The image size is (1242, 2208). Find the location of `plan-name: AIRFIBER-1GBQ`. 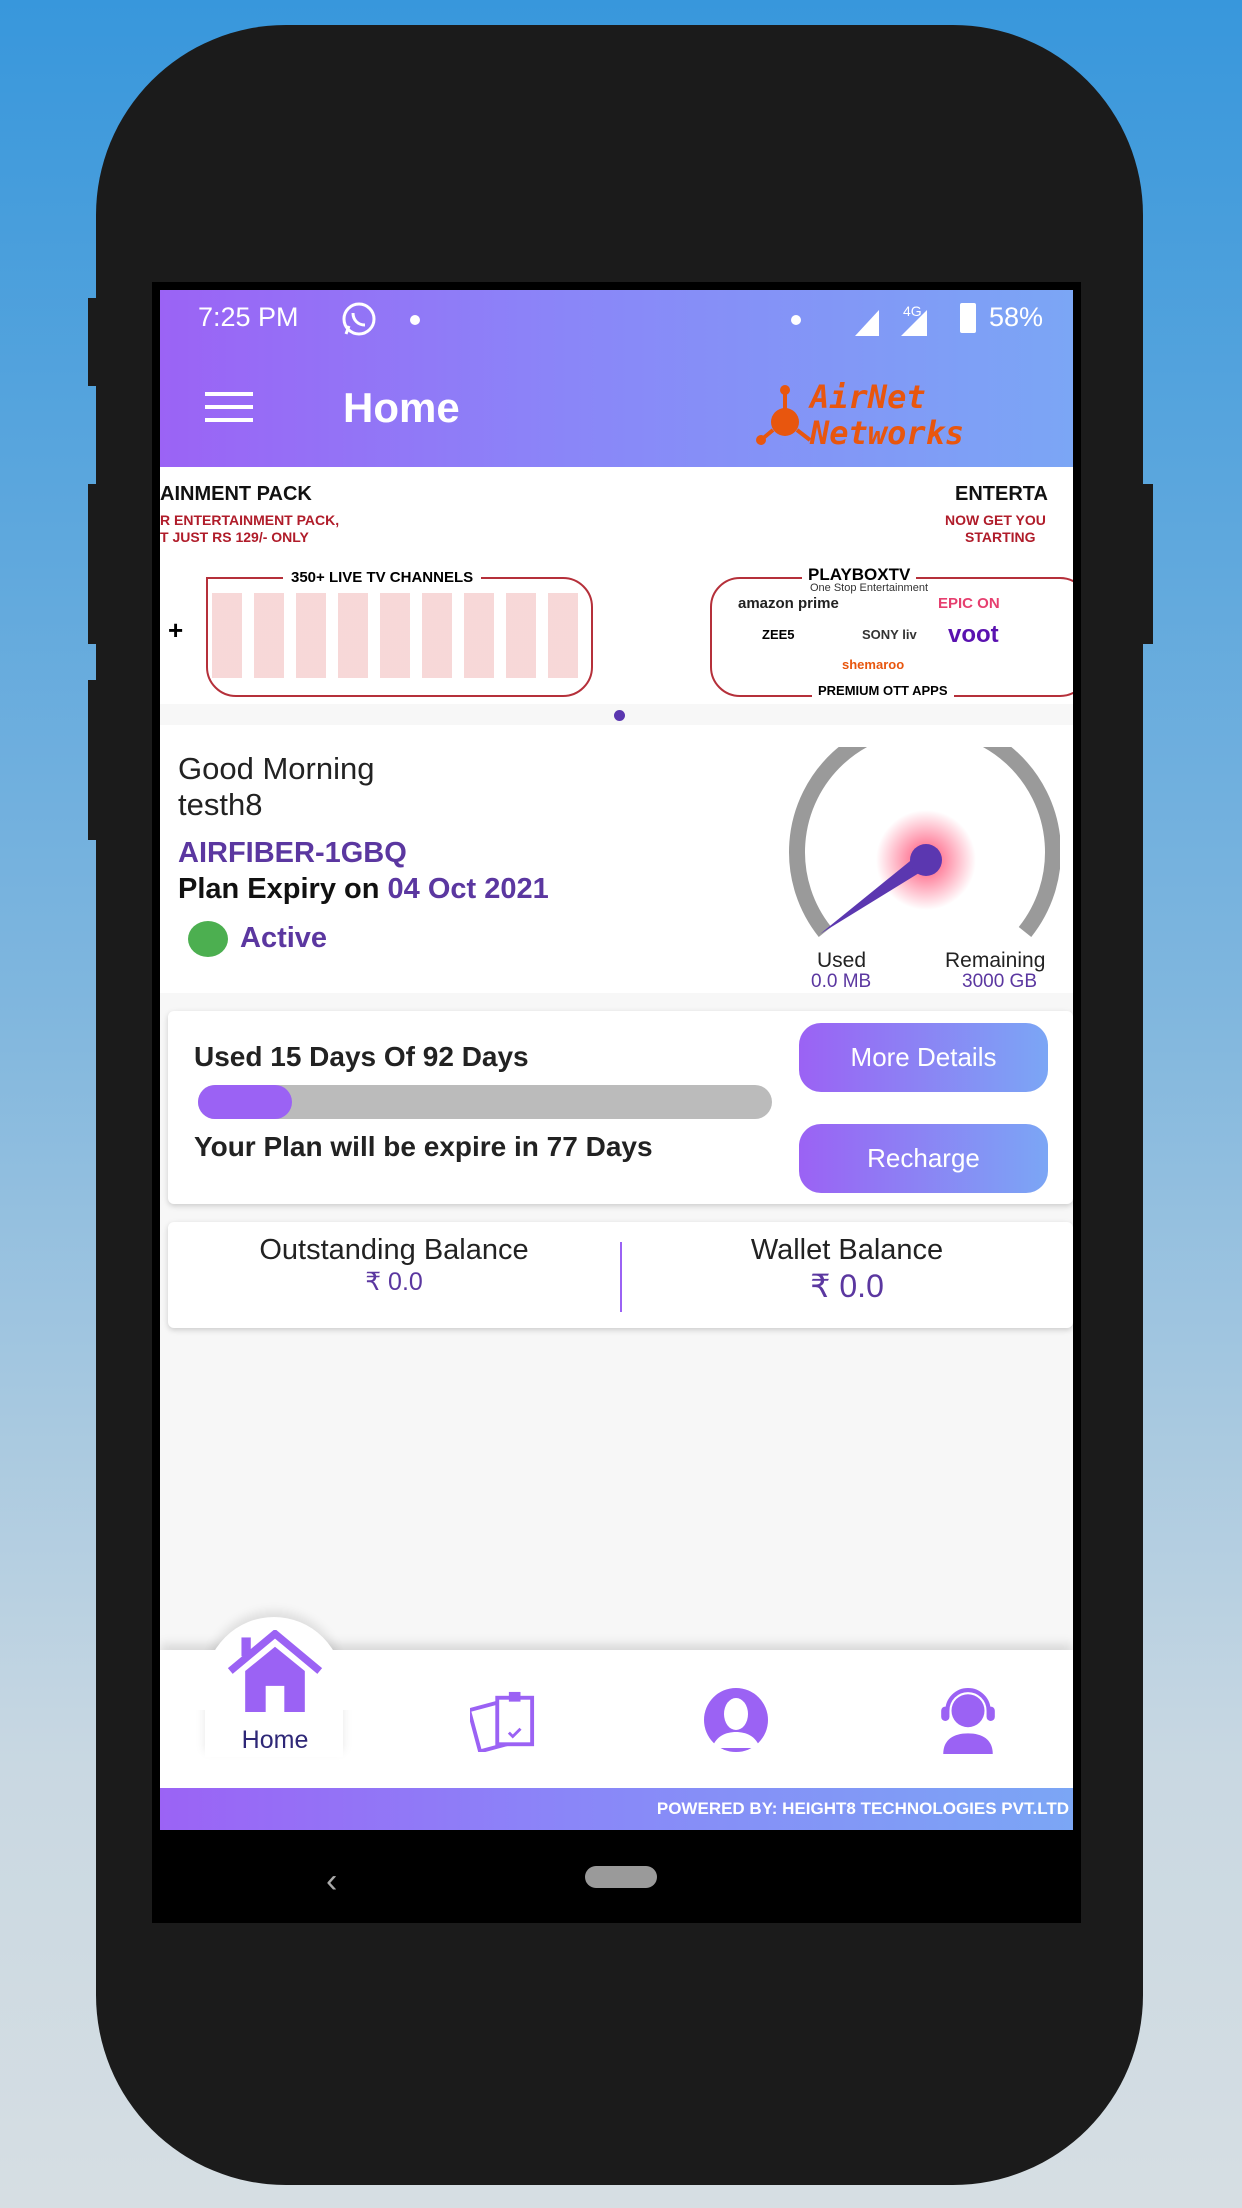

plan-name: AIRFIBER-1GBQ is located at coordinates (292, 853).